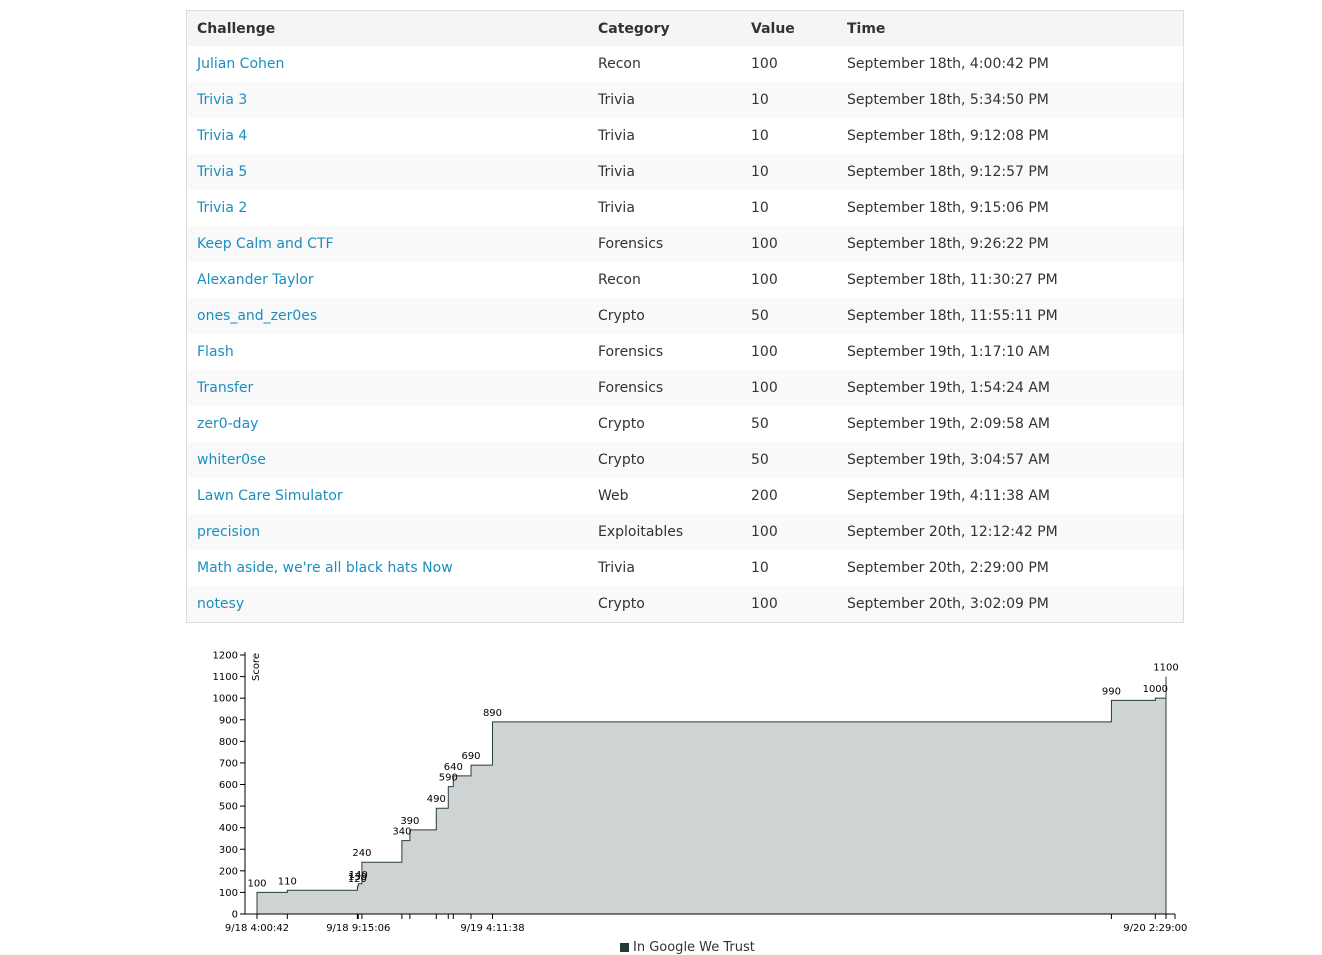 This screenshot has height=955, width=1322. Describe the element at coordinates (257, 928) in the screenshot. I see `x-tick-label: 9/18 4:00:42` at that location.